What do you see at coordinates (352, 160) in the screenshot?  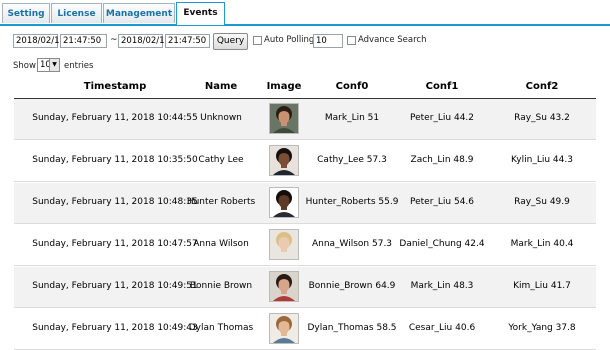 I see `conf0-cell: Cathy_Lee 57.3` at bounding box center [352, 160].